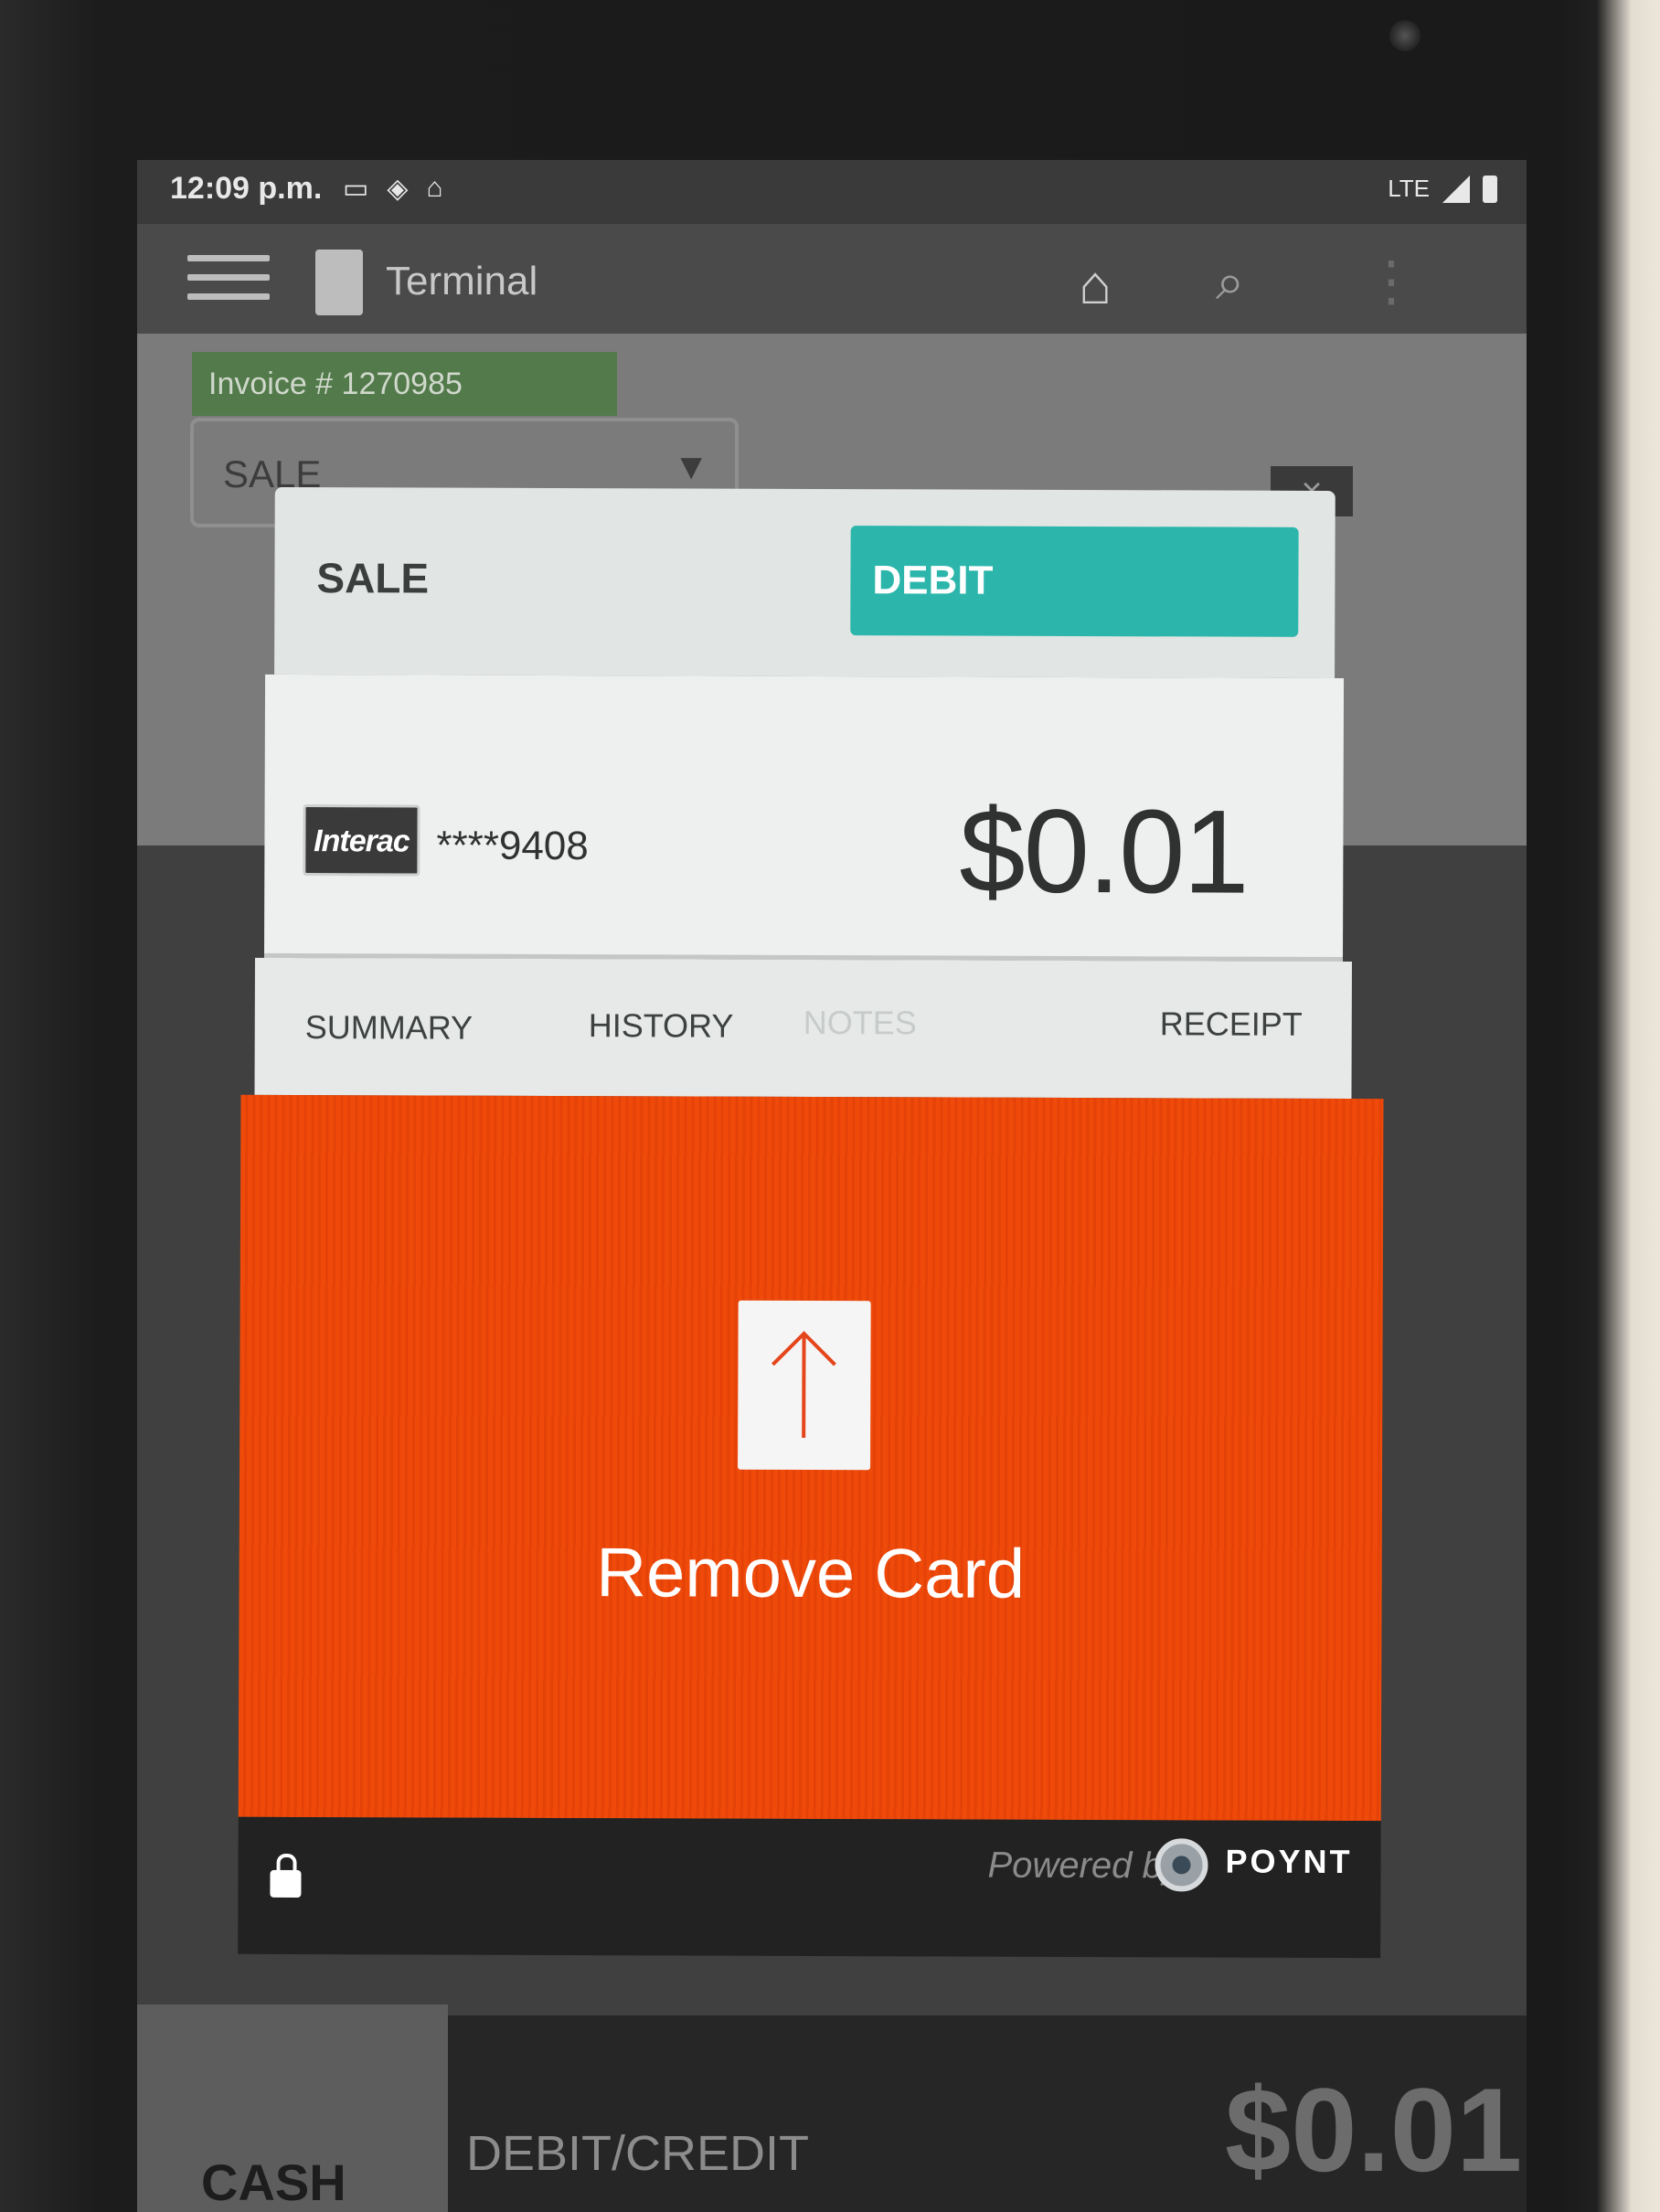  I want to click on cash-tab-label: CASH, so click(273, 2182).